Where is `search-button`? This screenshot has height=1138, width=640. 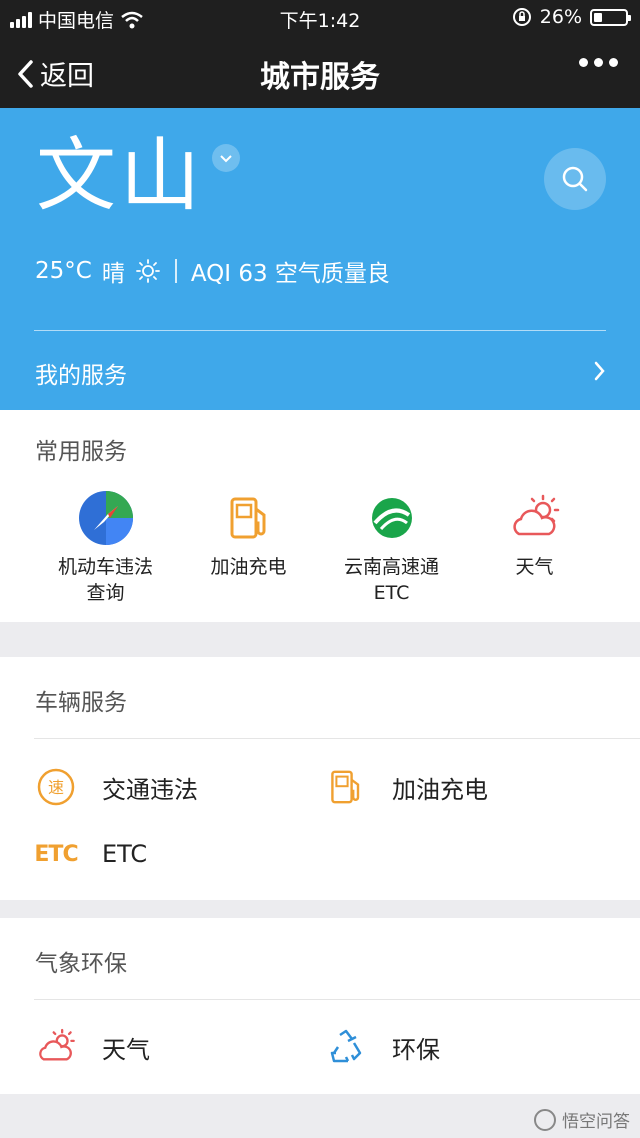
search-button is located at coordinates (575, 179).